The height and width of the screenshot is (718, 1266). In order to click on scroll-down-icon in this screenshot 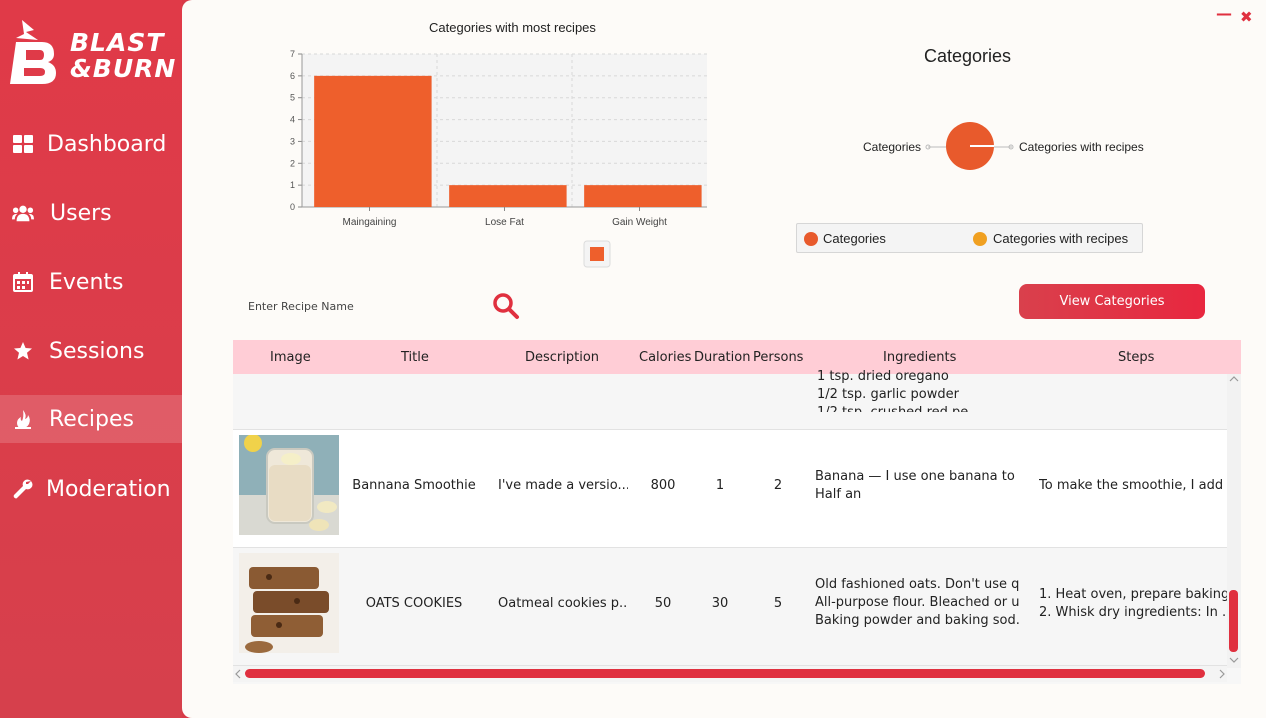, I will do `click(1234, 660)`.